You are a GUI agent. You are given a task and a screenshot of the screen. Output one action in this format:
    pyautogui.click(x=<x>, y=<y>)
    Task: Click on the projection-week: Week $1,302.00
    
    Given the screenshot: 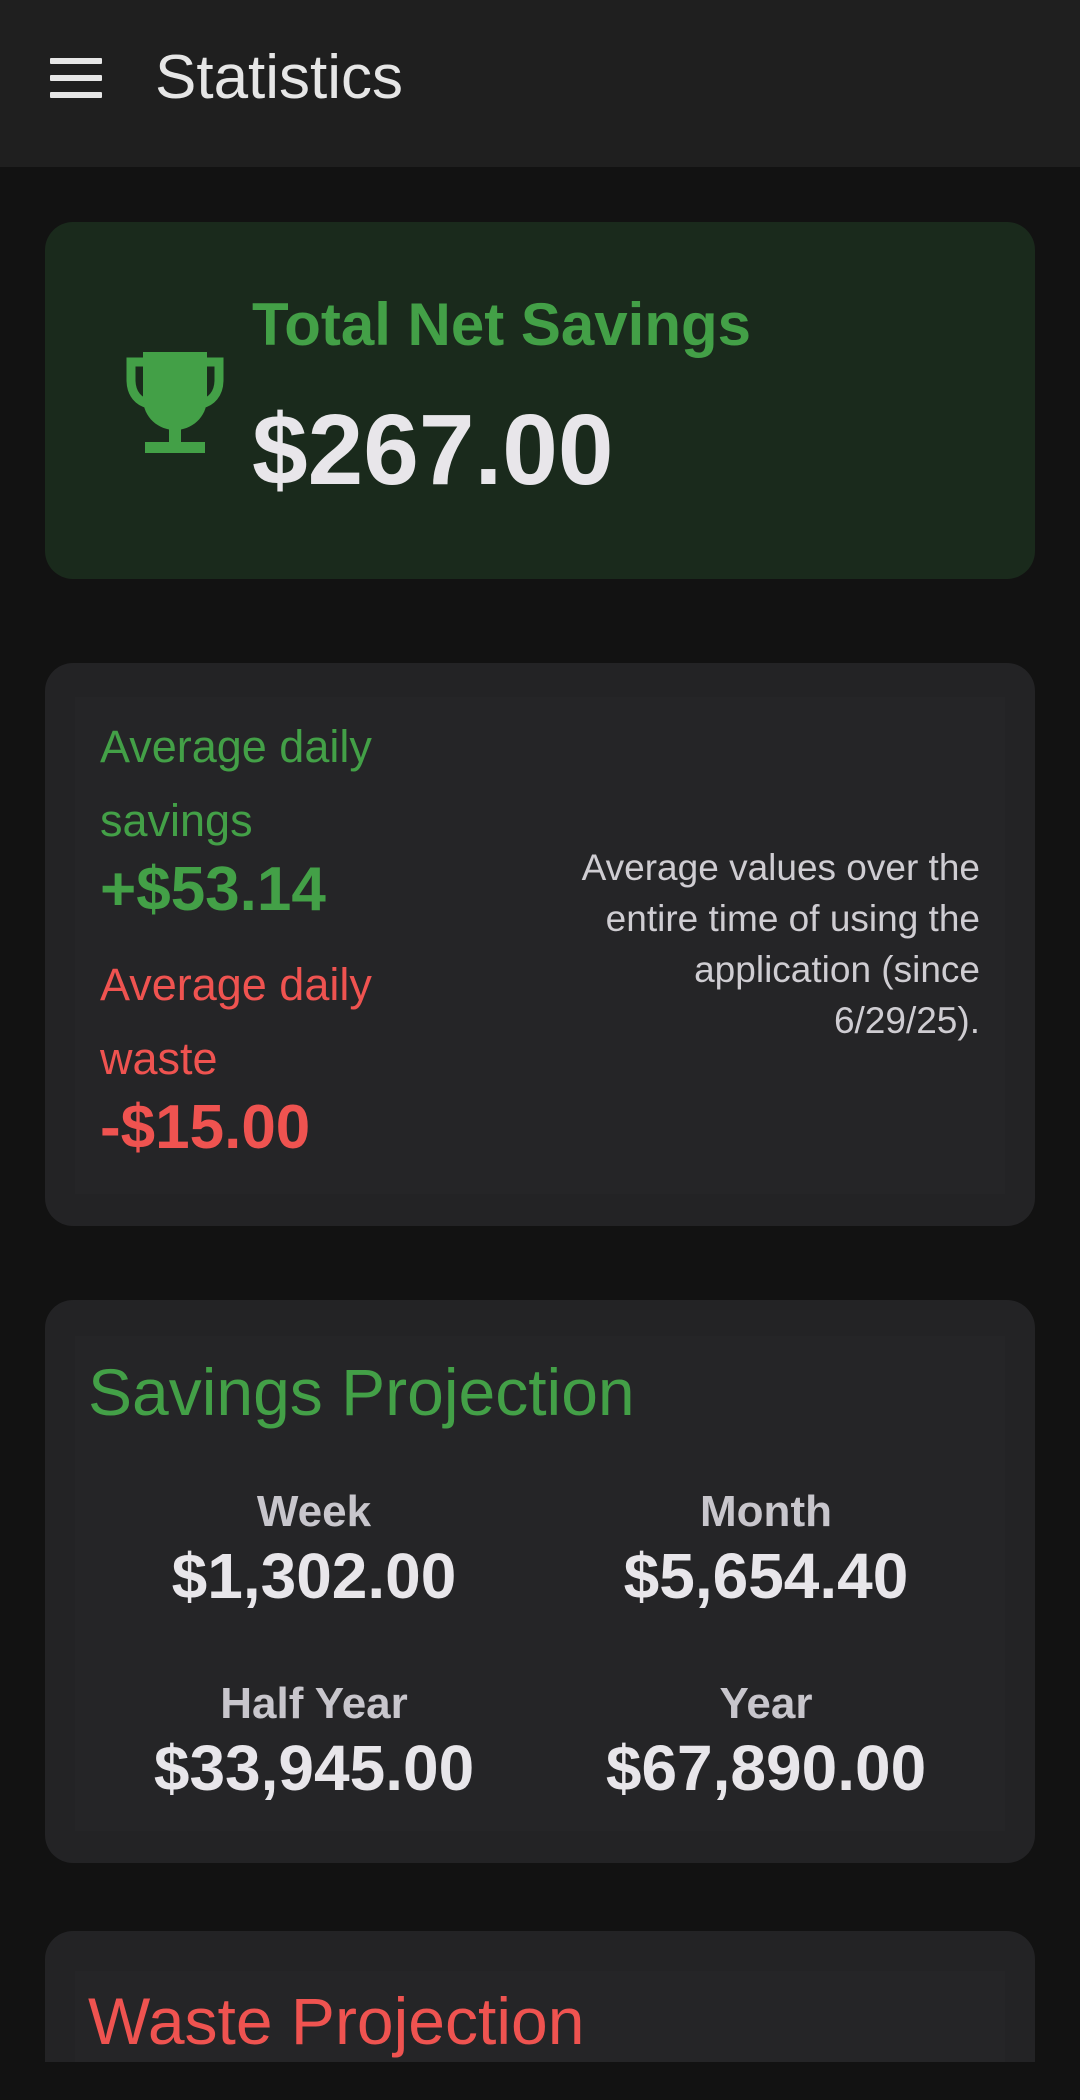 What is the action you would take?
    pyautogui.click(x=314, y=1550)
    